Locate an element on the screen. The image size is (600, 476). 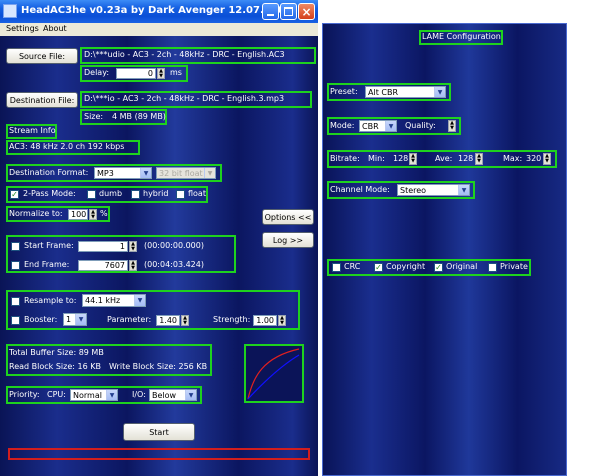
progress-bar is located at coordinates (159, 454).